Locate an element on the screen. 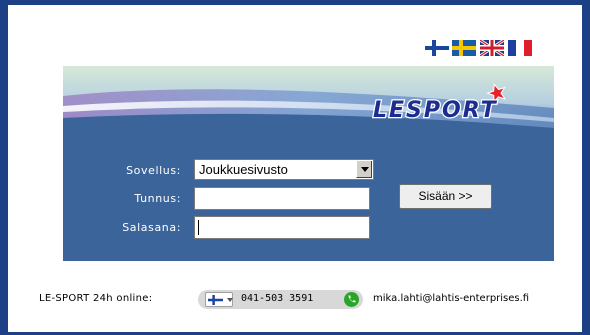 This screenshot has height=335, width=590. skype-phone-widget: 041-503 3591 is located at coordinates (280, 299).